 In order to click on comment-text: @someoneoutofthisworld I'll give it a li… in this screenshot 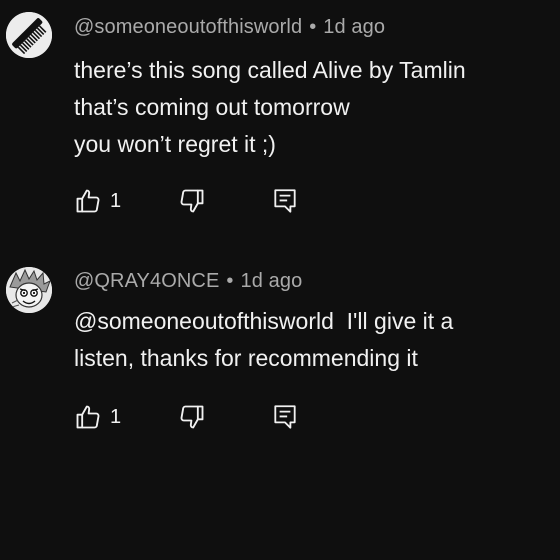, I will do `click(263, 340)`.